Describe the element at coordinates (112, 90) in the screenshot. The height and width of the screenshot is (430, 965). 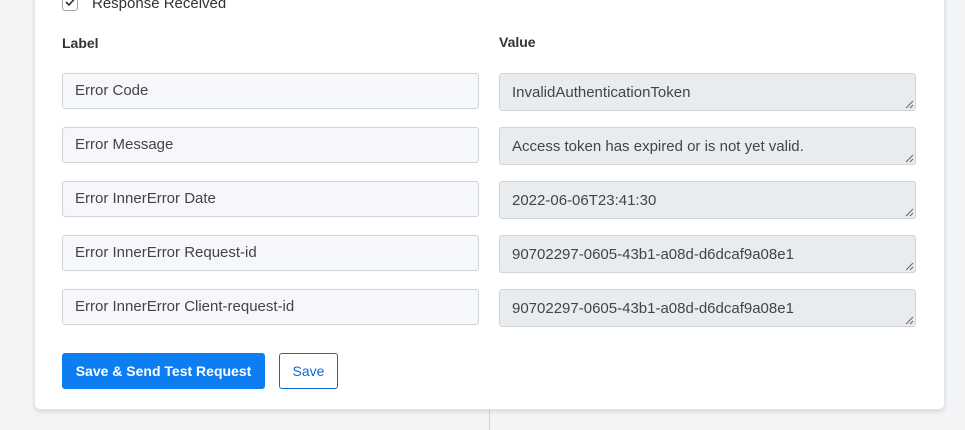
I see `label-field-text: Error Code` at that location.